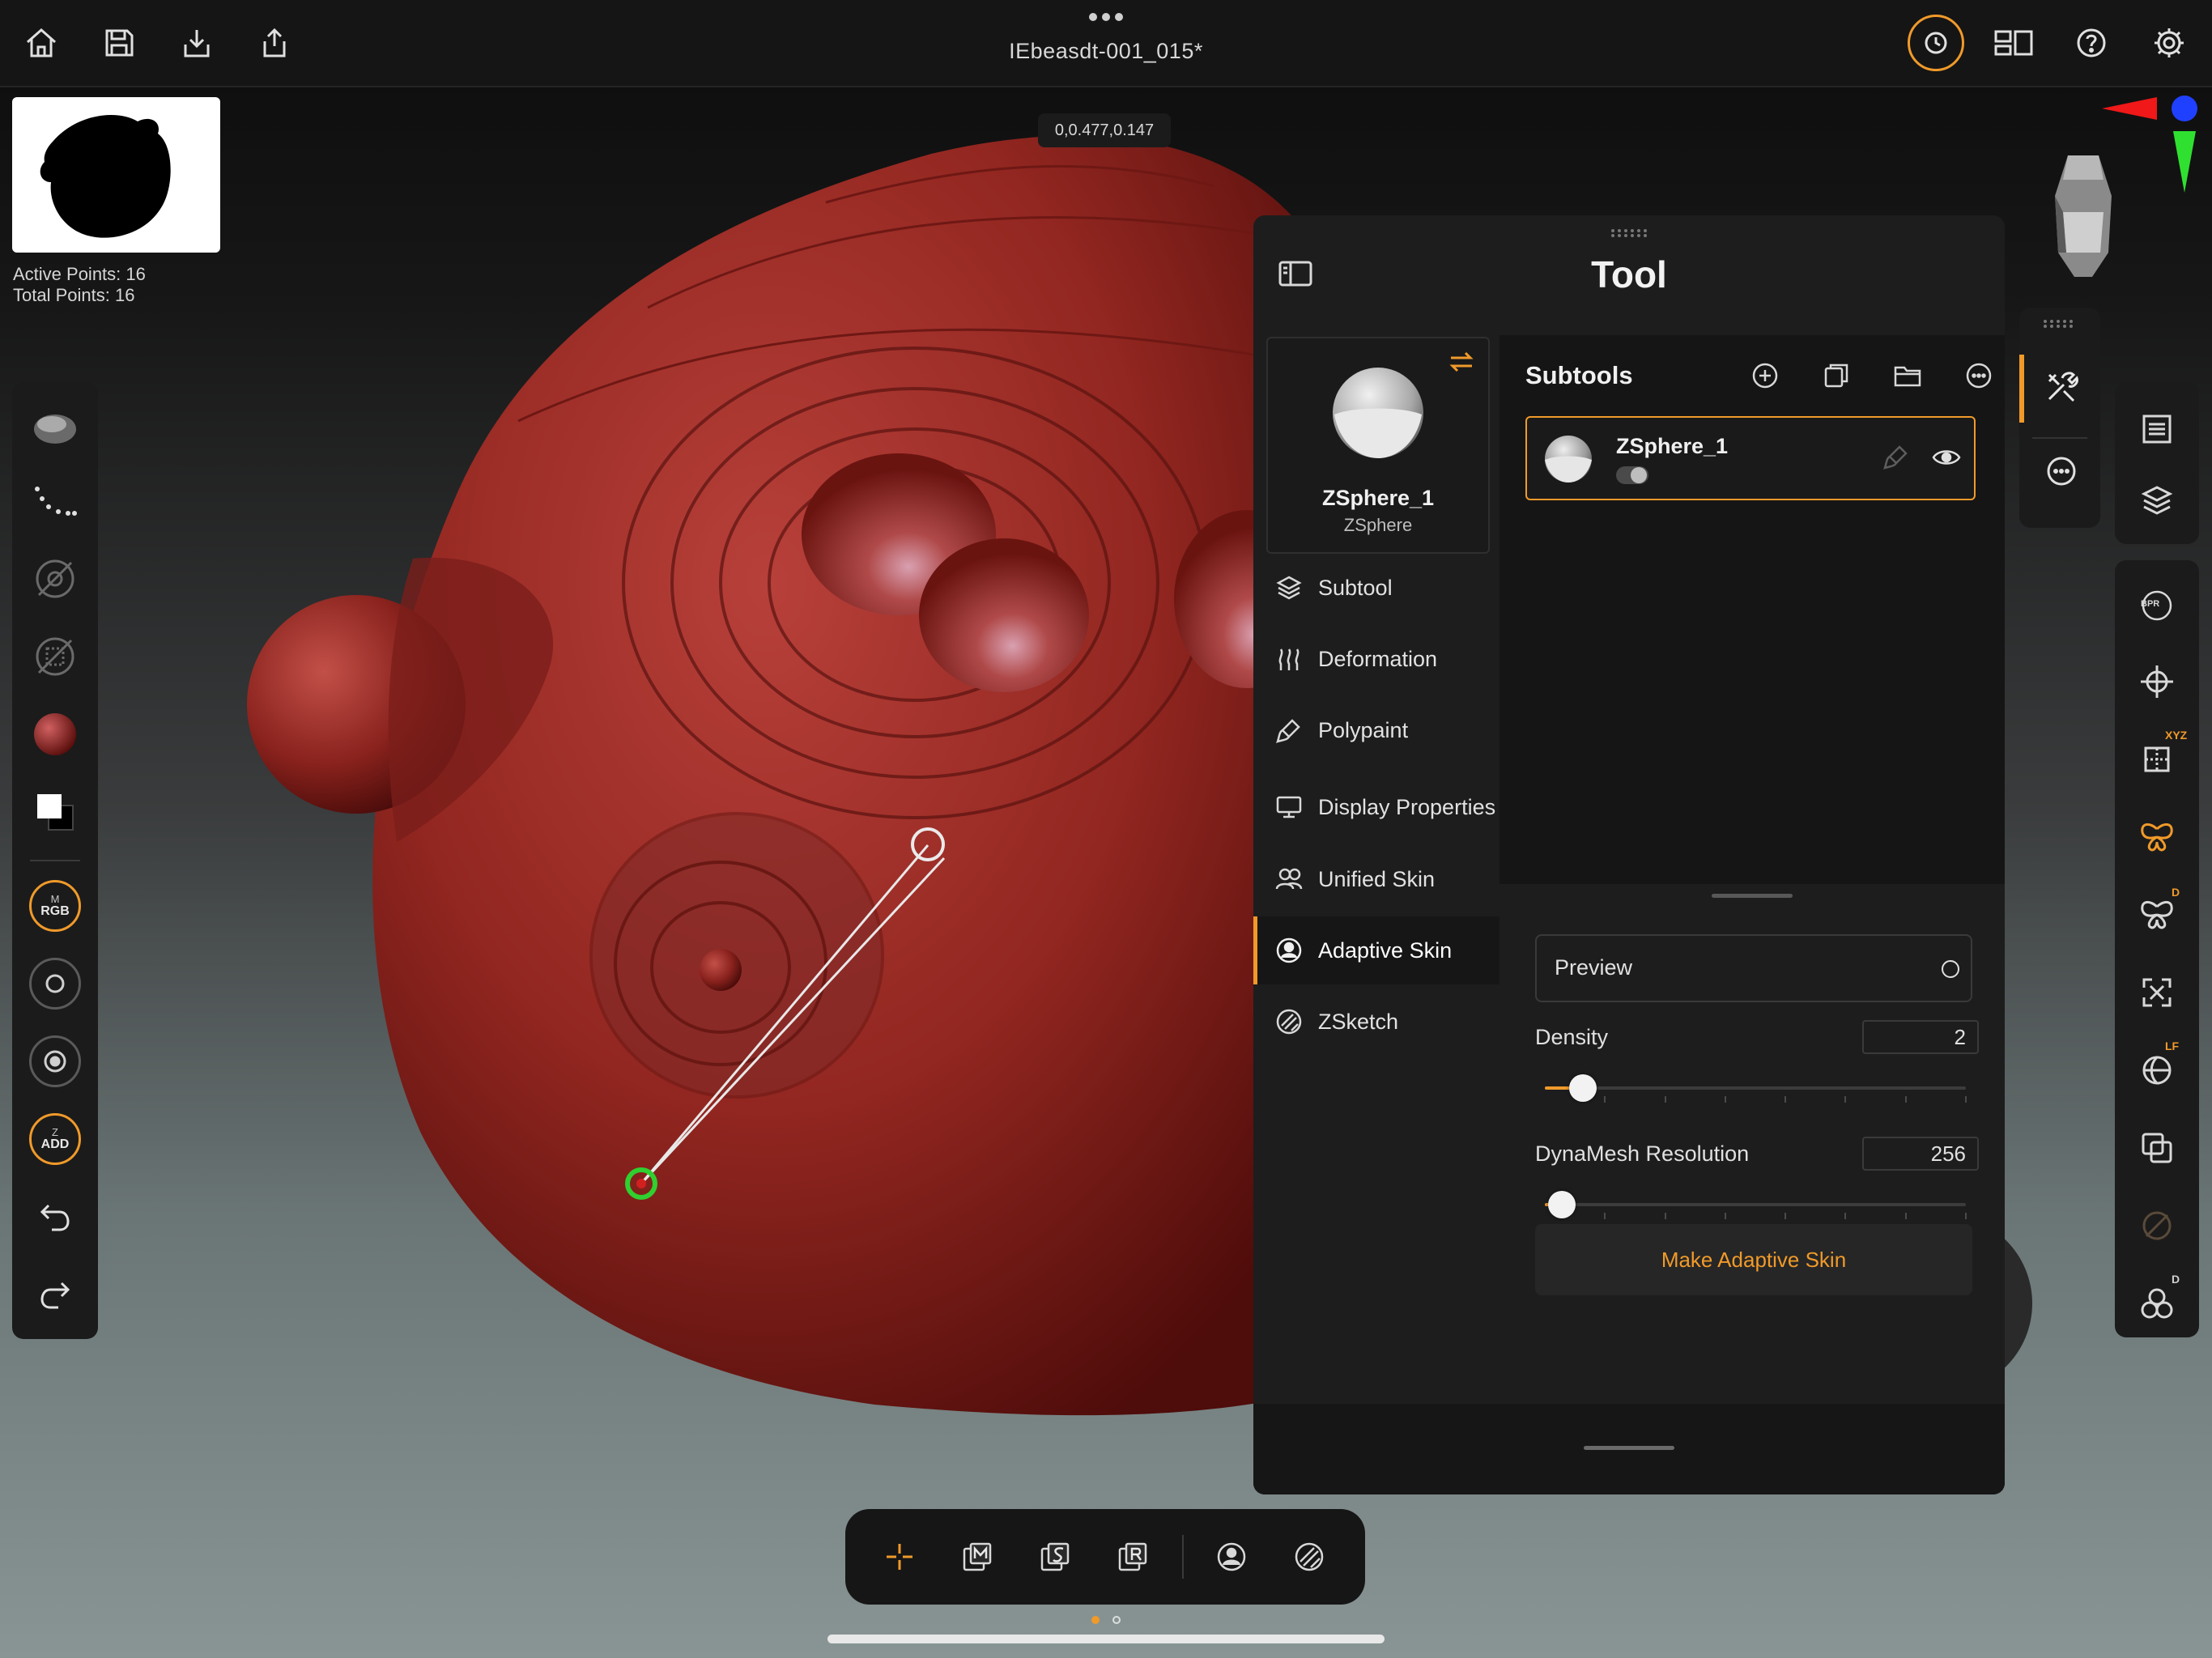  Describe the element at coordinates (1936, 43) in the screenshot. I see `history-icon` at that location.